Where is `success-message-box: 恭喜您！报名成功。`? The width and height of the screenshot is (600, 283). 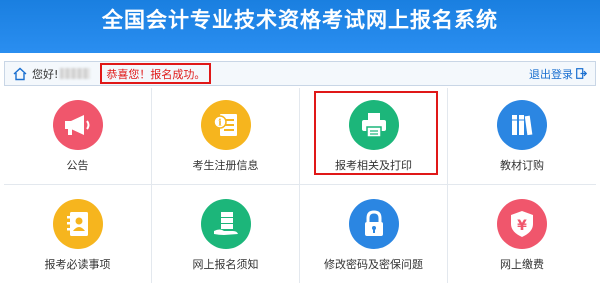
success-message-box: 恭喜您！报名成功。 is located at coordinates (156, 73).